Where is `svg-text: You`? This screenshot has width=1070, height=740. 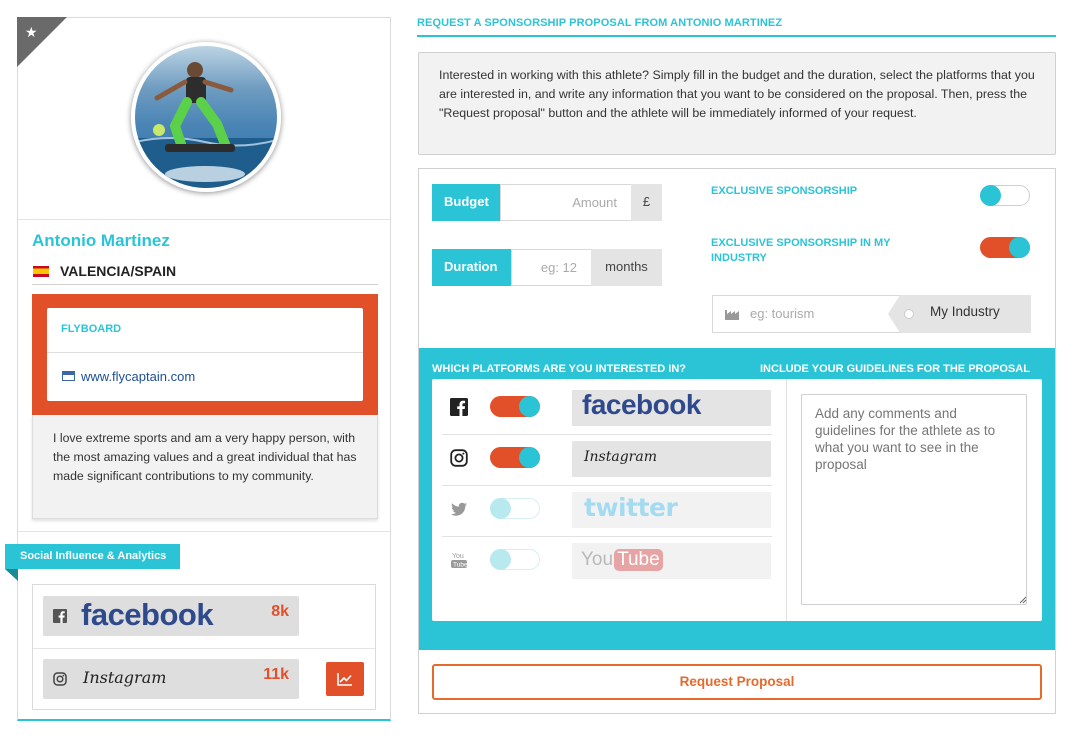 svg-text: You is located at coordinates (458, 556).